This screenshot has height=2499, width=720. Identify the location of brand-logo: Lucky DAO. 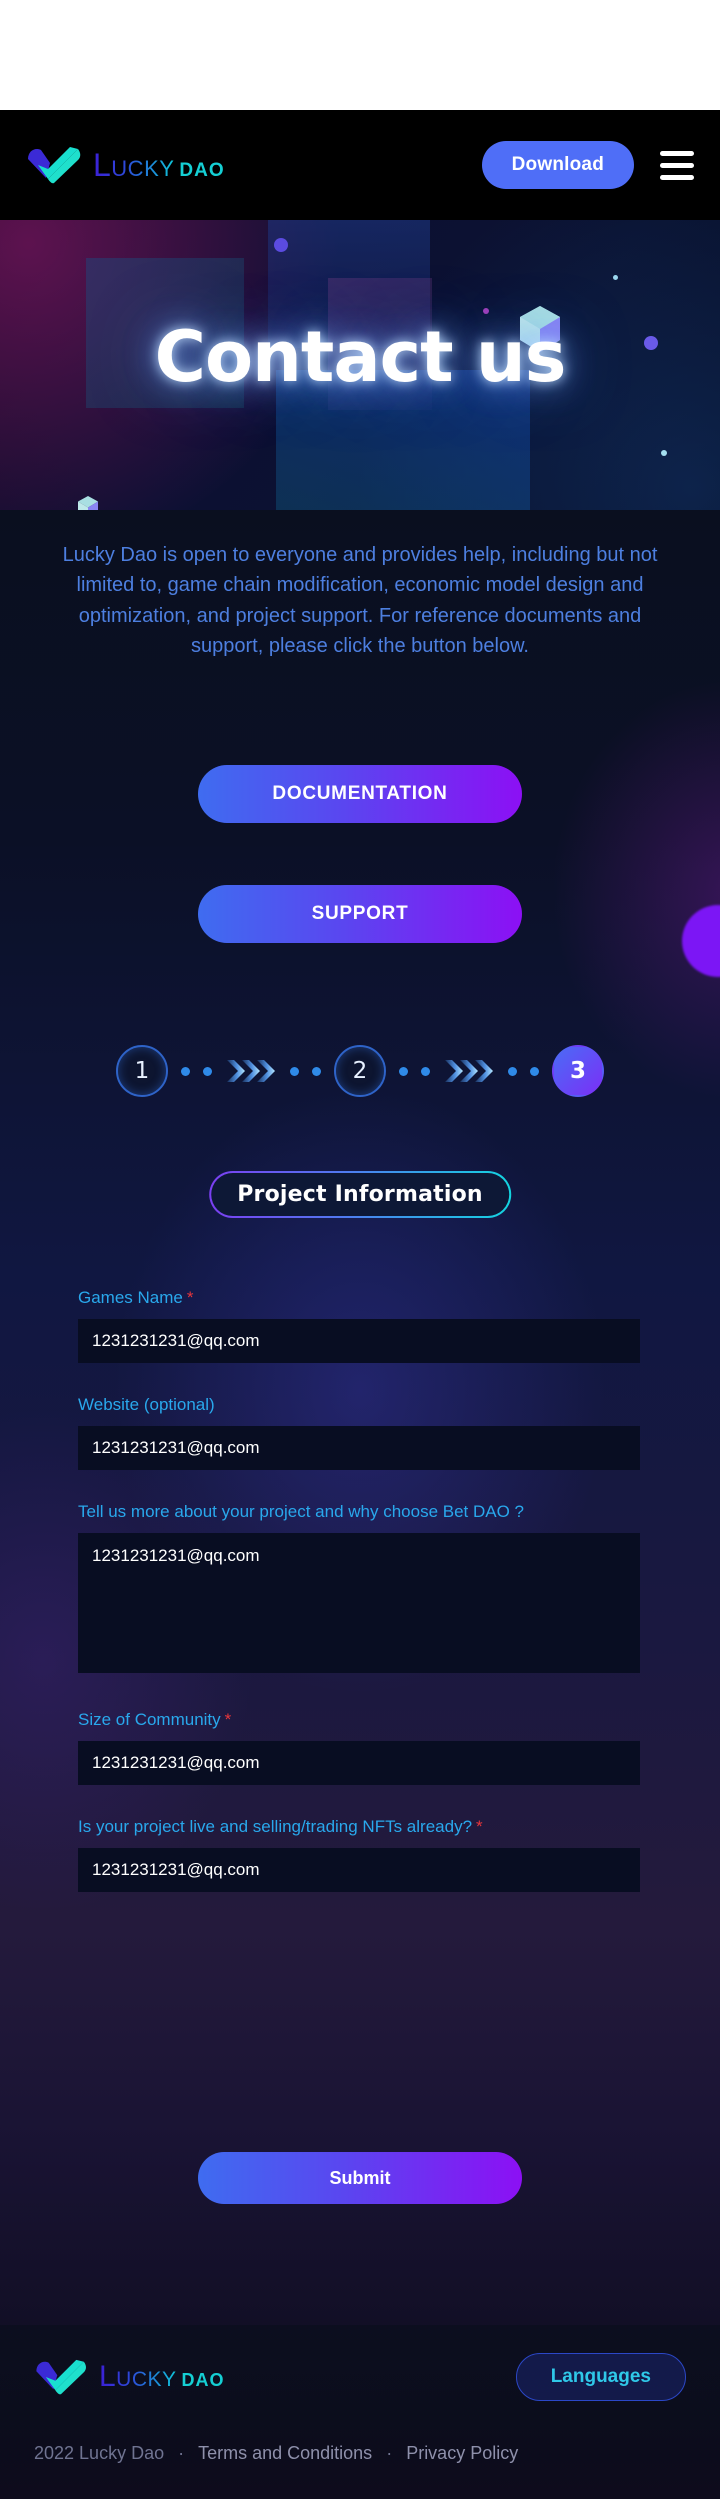
(125, 165).